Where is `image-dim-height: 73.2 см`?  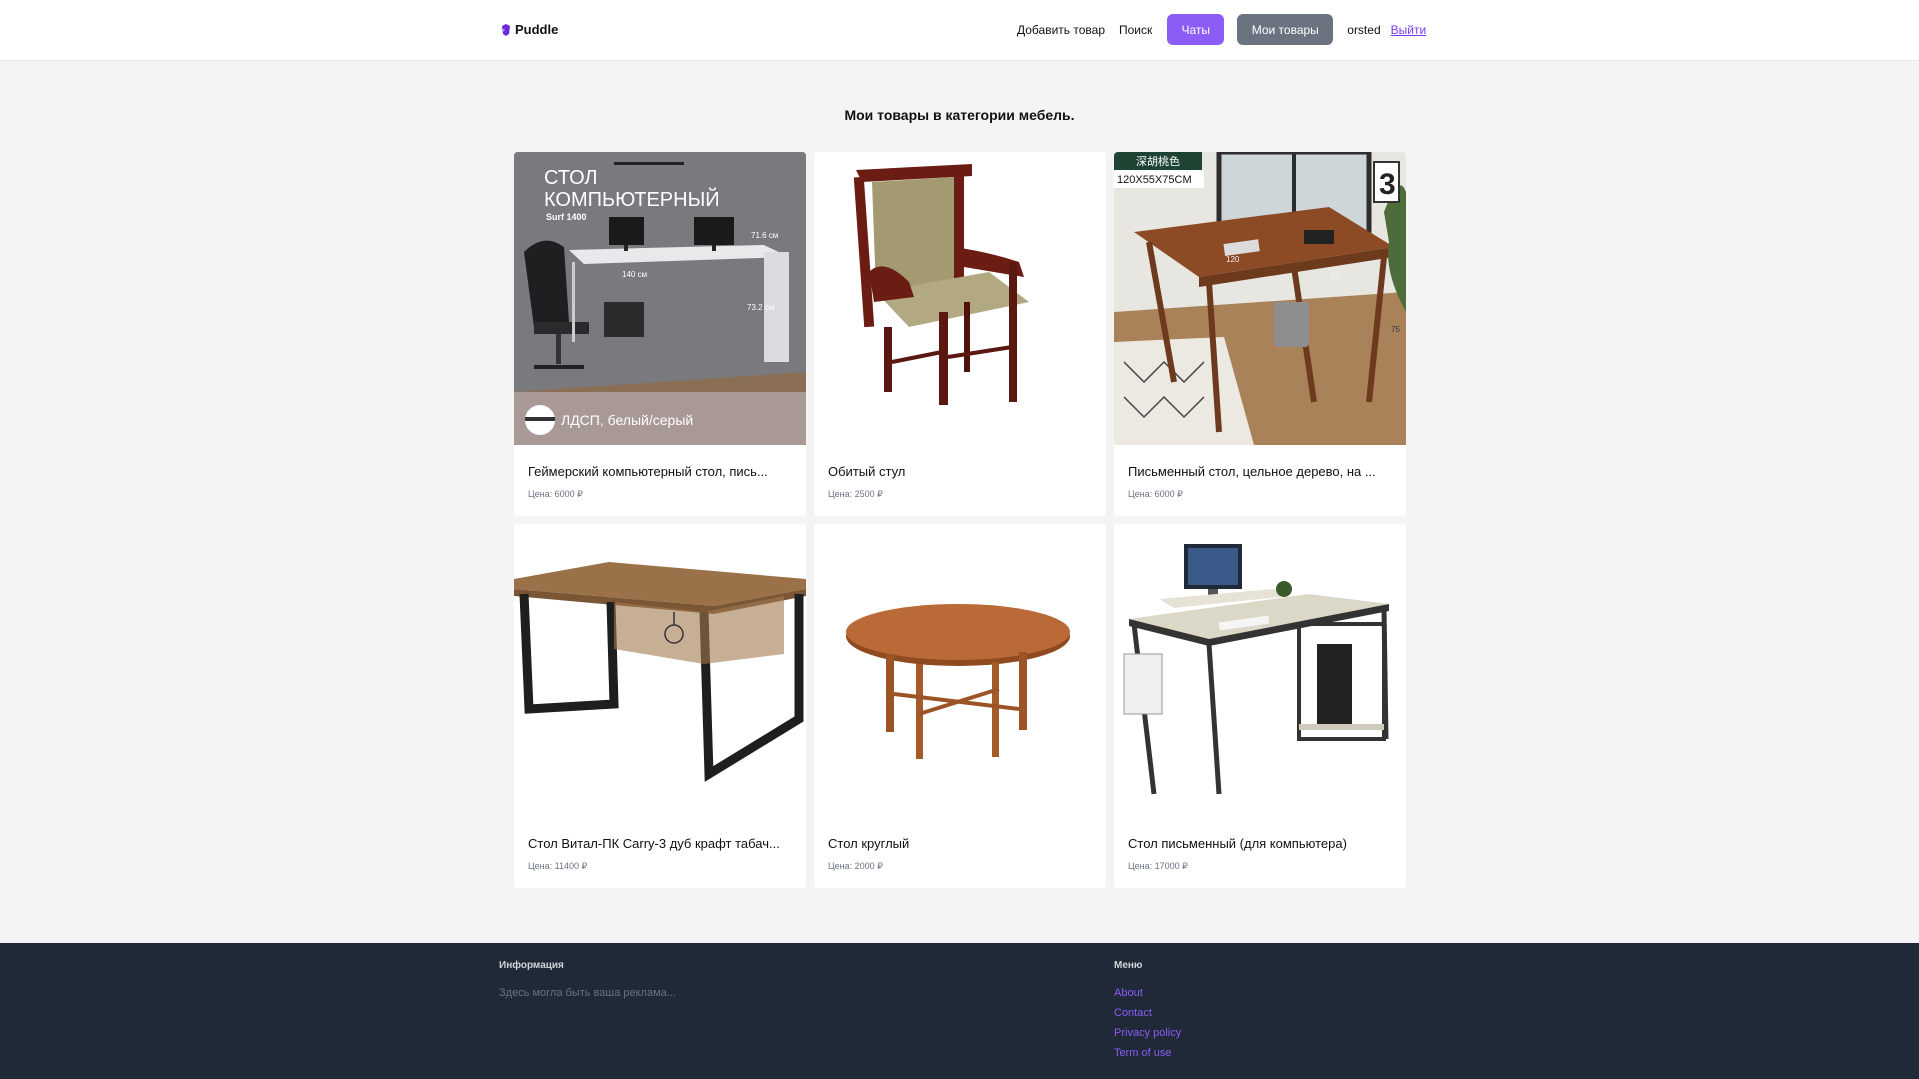 image-dim-height: 73.2 см is located at coordinates (760, 307).